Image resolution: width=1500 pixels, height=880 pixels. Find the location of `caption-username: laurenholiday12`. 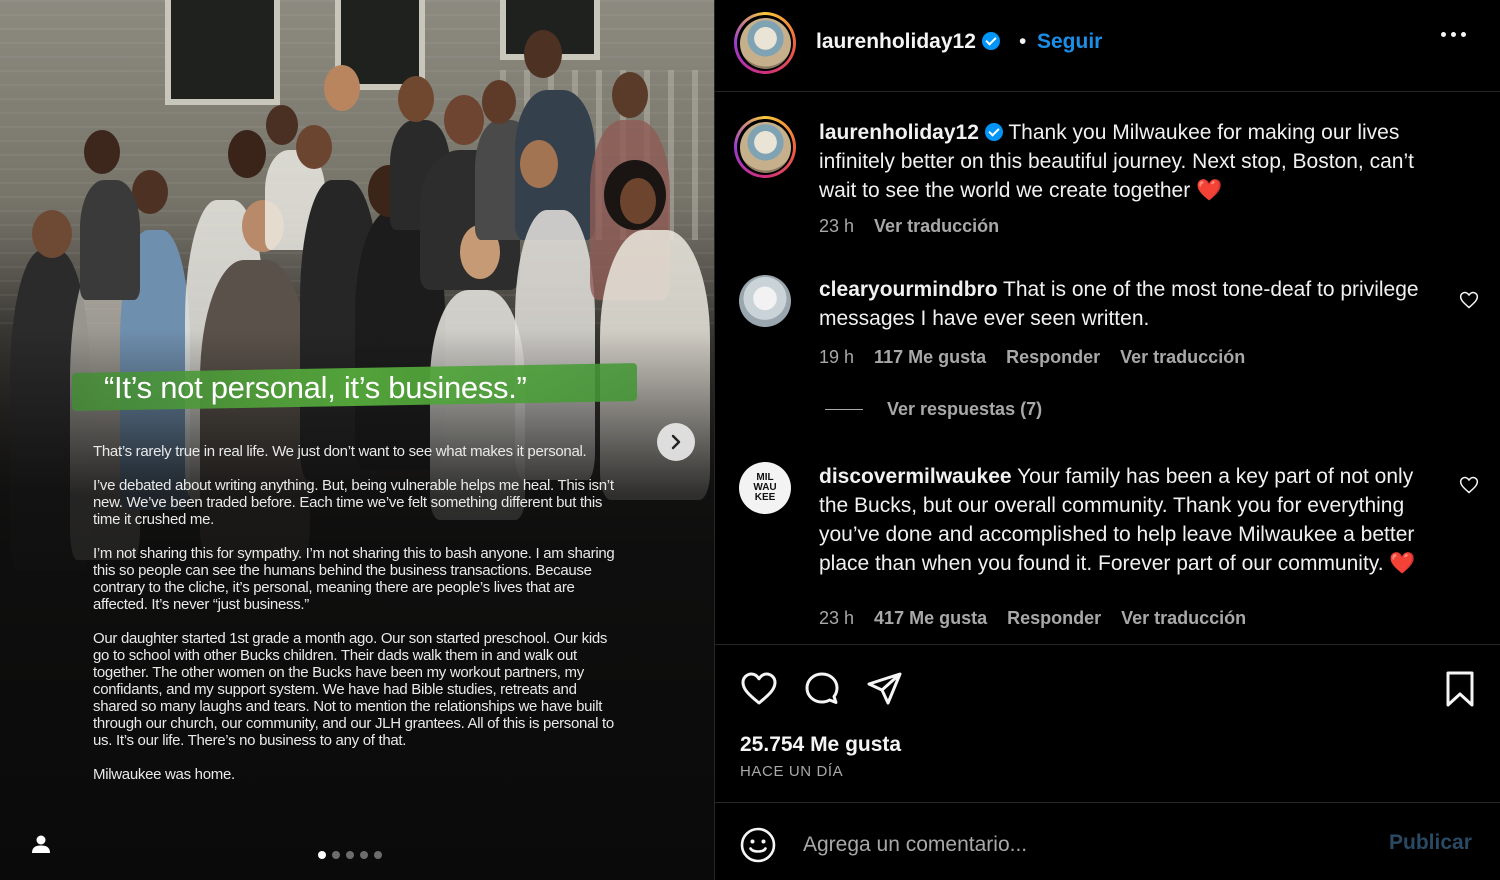

caption-username: laurenholiday12 is located at coordinates (899, 132).